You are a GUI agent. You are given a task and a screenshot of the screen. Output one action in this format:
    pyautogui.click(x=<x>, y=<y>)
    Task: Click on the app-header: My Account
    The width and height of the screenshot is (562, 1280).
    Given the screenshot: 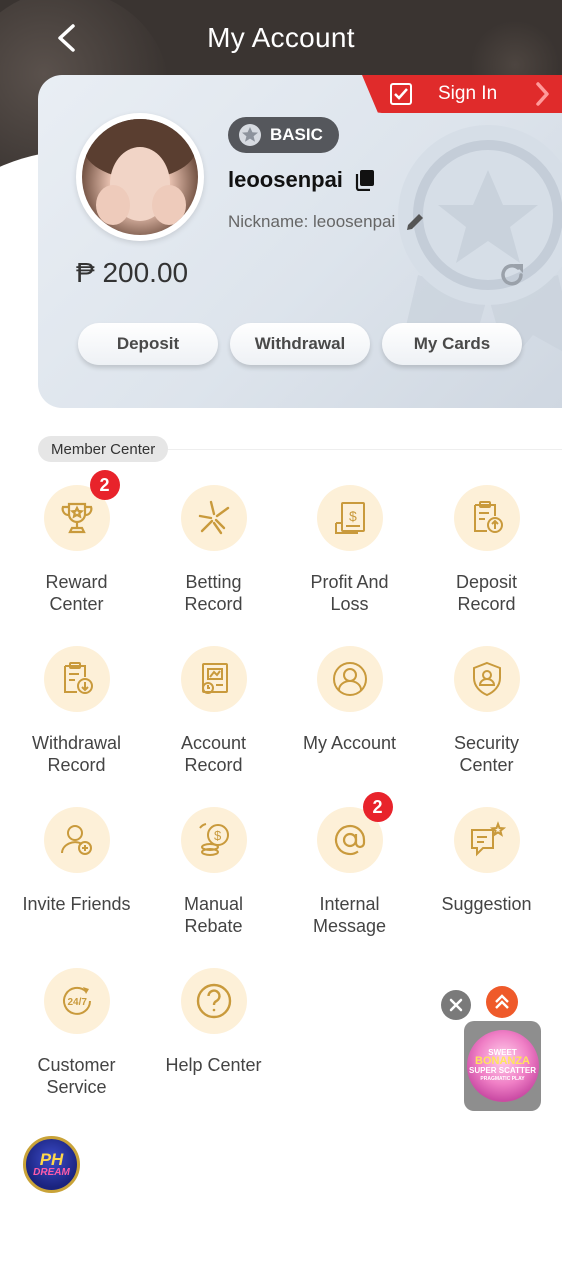 What is the action you would take?
    pyautogui.click(x=281, y=37)
    